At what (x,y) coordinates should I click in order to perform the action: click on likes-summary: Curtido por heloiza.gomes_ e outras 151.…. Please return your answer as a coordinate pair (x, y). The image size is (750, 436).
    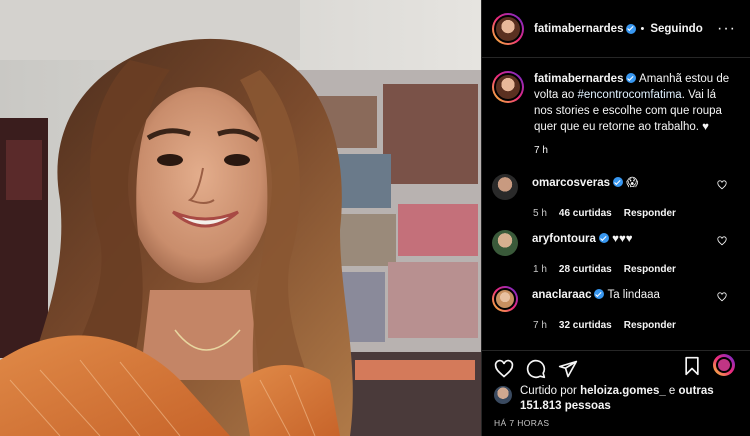
    Looking at the image, I should click on (616, 399).